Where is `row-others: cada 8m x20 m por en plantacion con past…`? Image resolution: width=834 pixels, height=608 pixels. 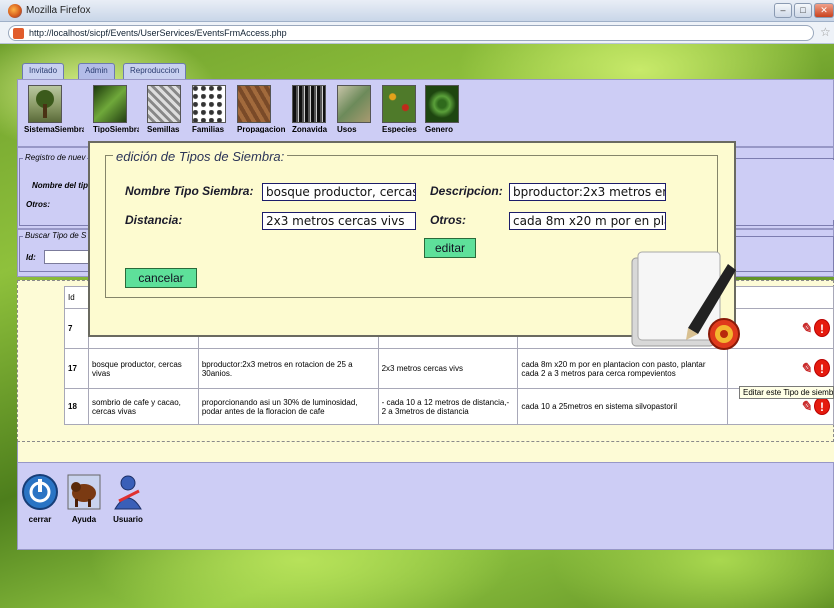
row-others: cada 8m x20 m por en plantacion con past… is located at coordinates (623, 368).